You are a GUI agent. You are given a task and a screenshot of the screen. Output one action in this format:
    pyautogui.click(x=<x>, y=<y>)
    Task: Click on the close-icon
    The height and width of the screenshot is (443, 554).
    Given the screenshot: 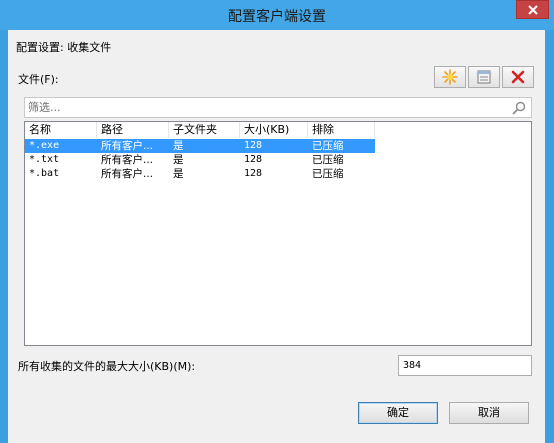 What is the action you would take?
    pyautogui.click(x=532, y=9)
    